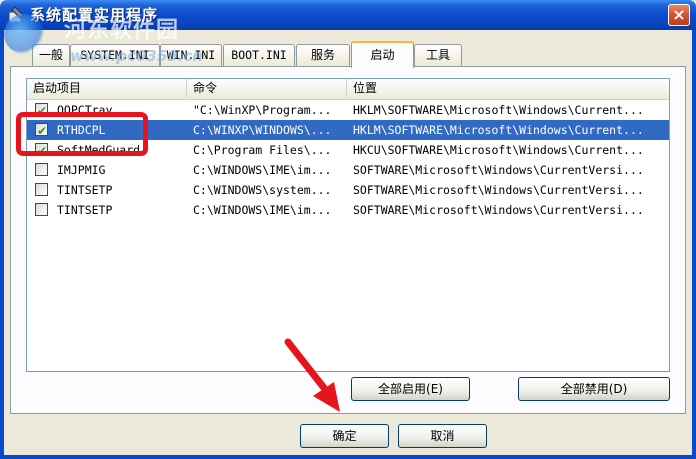 The height and width of the screenshot is (459, 696). I want to click on tab-label: 一般, so click(50, 55).